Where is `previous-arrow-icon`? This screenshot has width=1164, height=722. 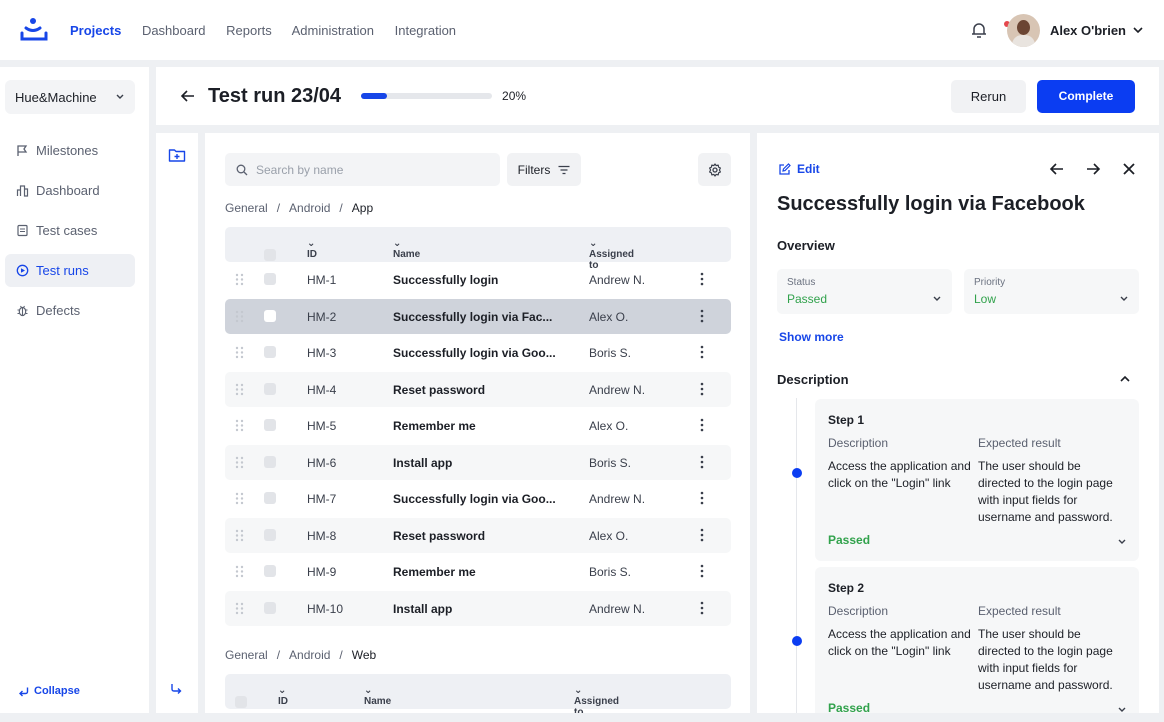 previous-arrow-icon is located at coordinates (1057, 169).